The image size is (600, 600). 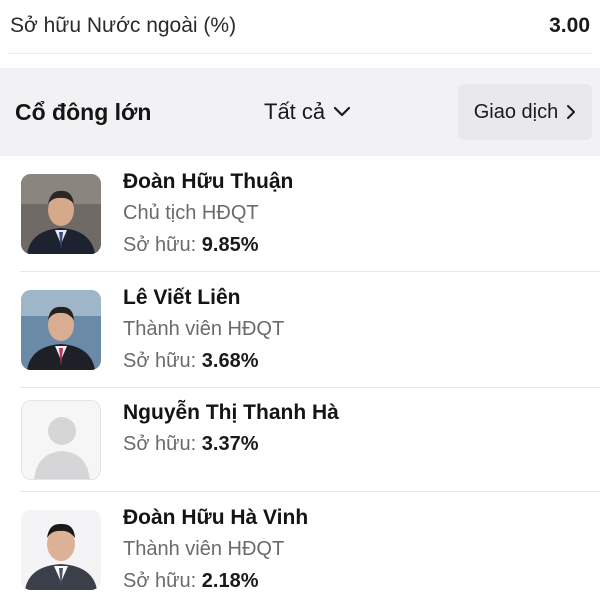 I want to click on transactions-label: Giao dịch, so click(x=516, y=111).